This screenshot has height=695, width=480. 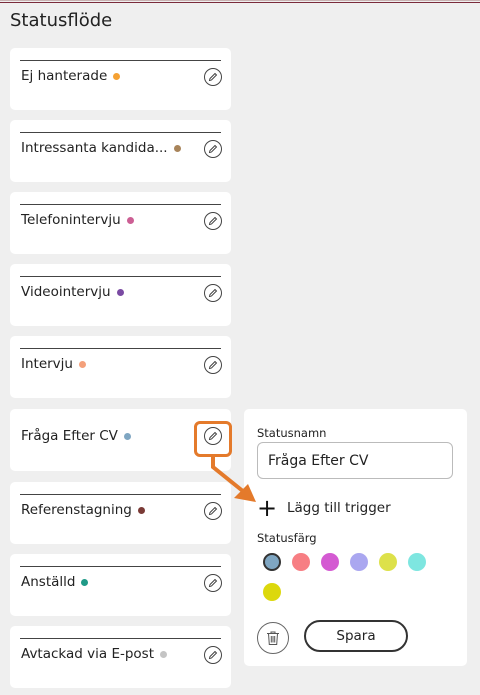 What do you see at coordinates (71, 76) in the screenshot?
I see `status-label: Ej hanterade` at bounding box center [71, 76].